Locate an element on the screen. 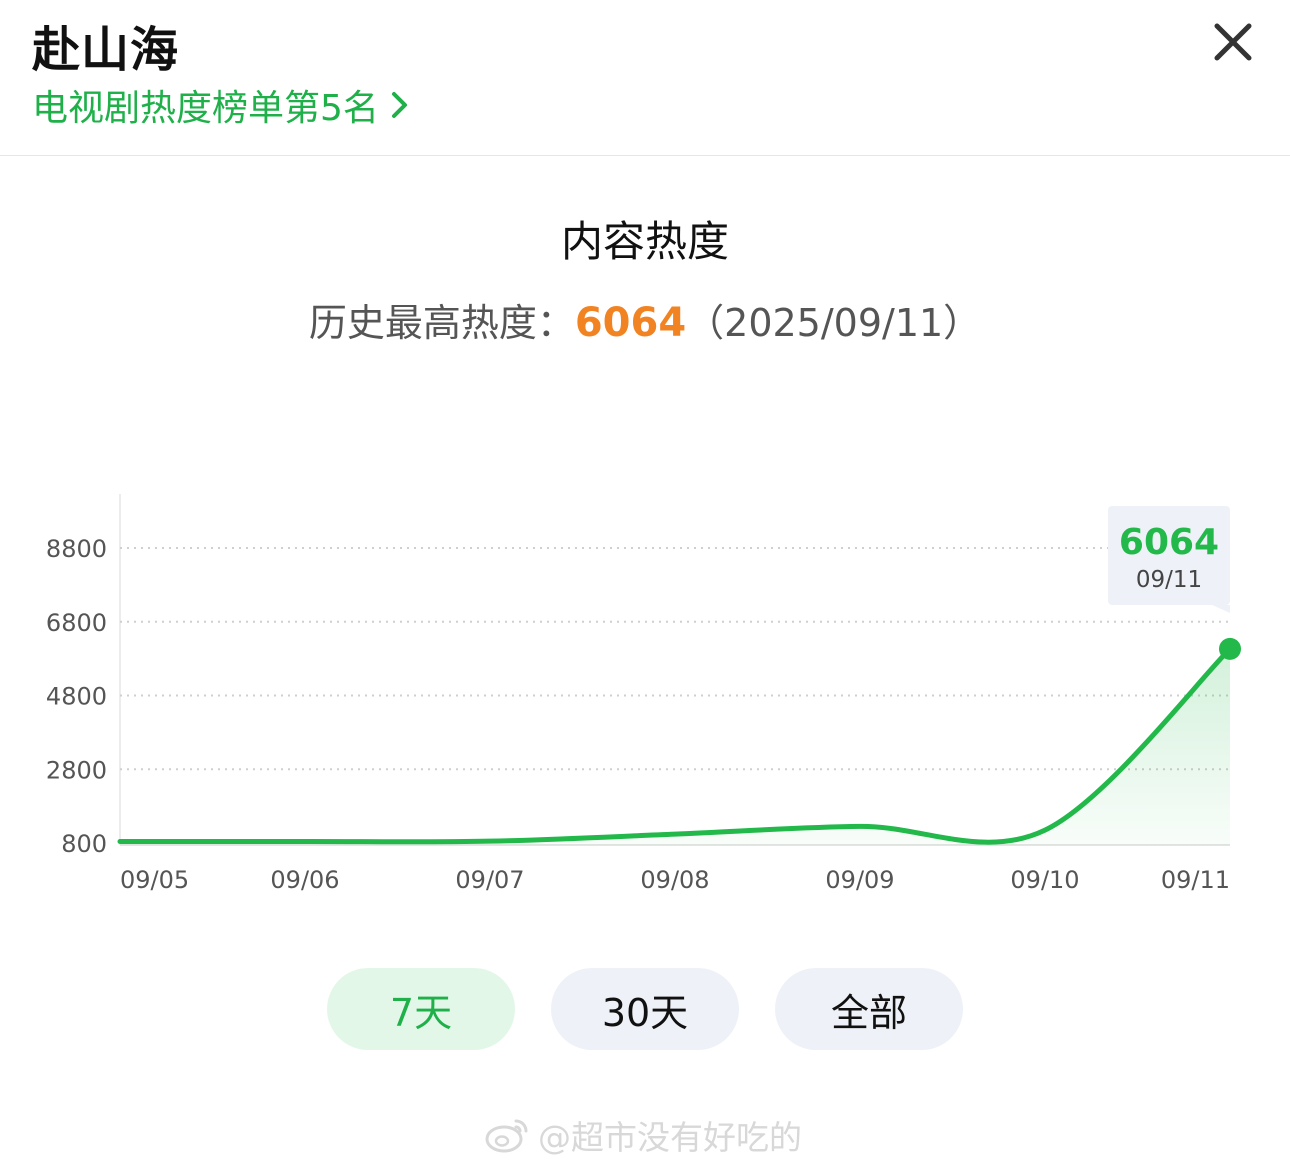  close-icon is located at coordinates (1233, 42).